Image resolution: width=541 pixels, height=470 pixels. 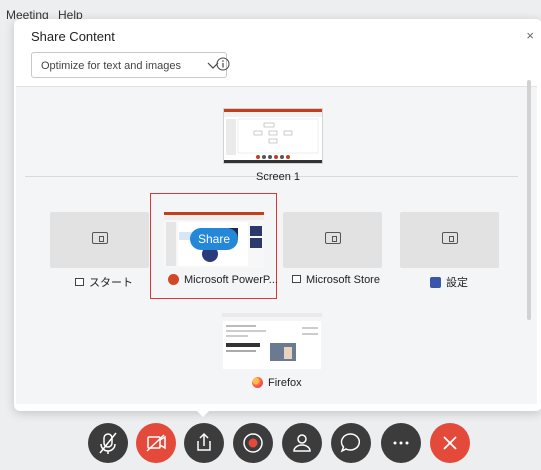 I want to click on window-tile-firefox, so click(x=272, y=341).